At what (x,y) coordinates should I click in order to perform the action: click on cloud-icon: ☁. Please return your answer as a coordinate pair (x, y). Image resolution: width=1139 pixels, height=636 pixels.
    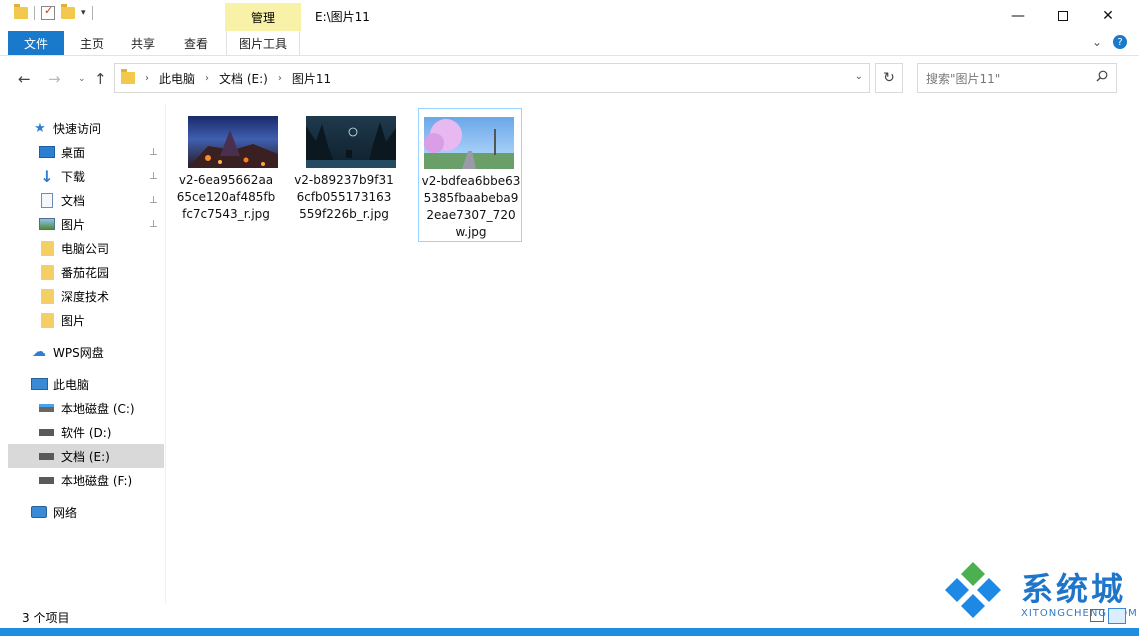
    Looking at the image, I should click on (39, 352).